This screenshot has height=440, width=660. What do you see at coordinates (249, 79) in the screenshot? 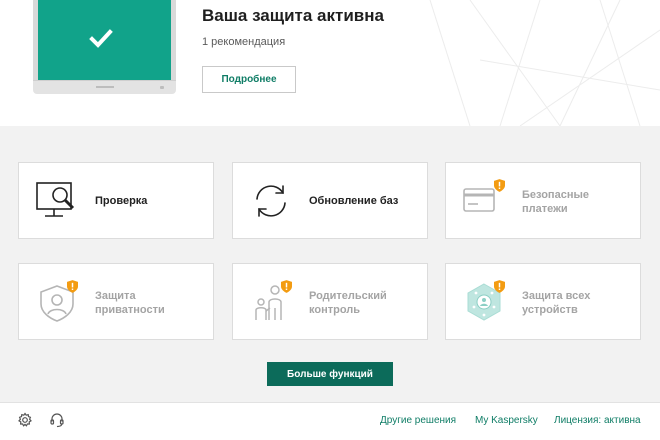
I see `details-button: Подробнее` at bounding box center [249, 79].